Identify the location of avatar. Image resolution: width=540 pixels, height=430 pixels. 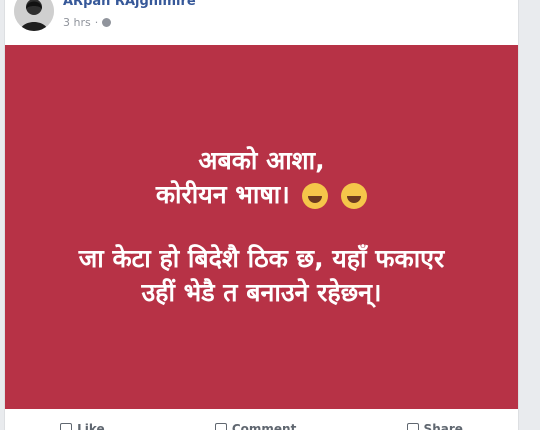
(34, 15).